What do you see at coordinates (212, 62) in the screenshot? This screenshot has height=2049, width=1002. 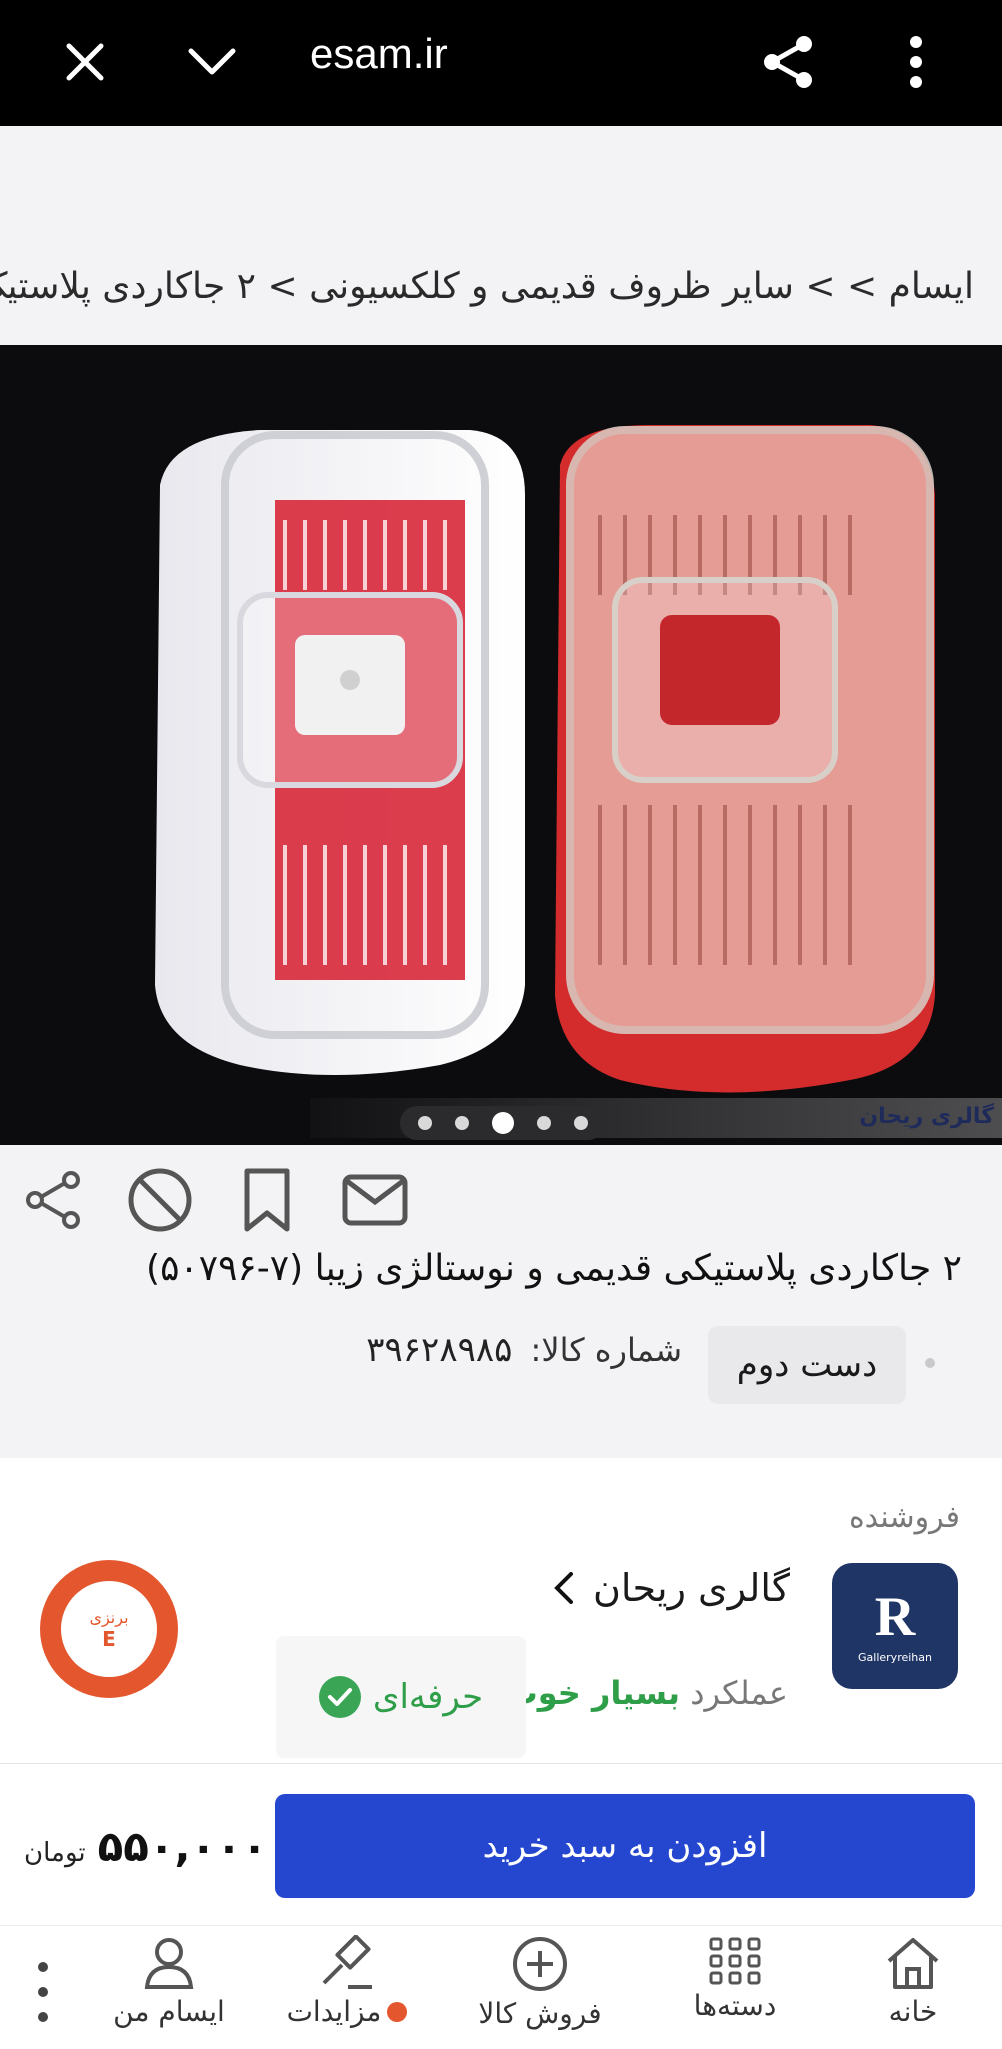 I see `chevron-down-icon` at bounding box center [212, 62].